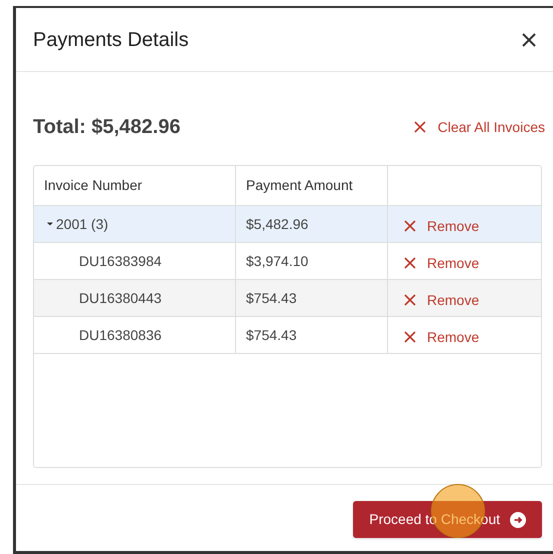  Describe the element at coordinates (277, 224) in the screenshot. I see `payment-amount: $5,482.96` at that location.